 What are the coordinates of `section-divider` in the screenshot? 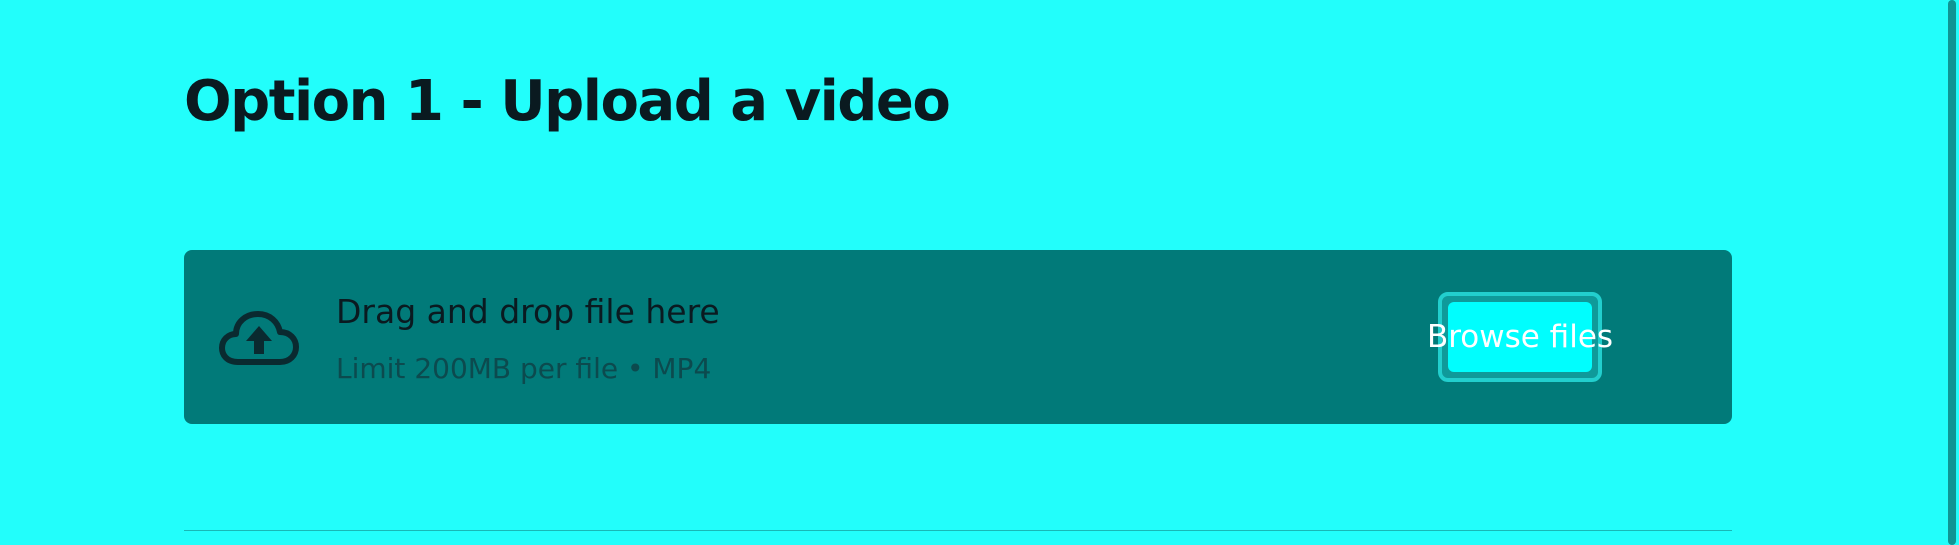 It's located at (958, 530).